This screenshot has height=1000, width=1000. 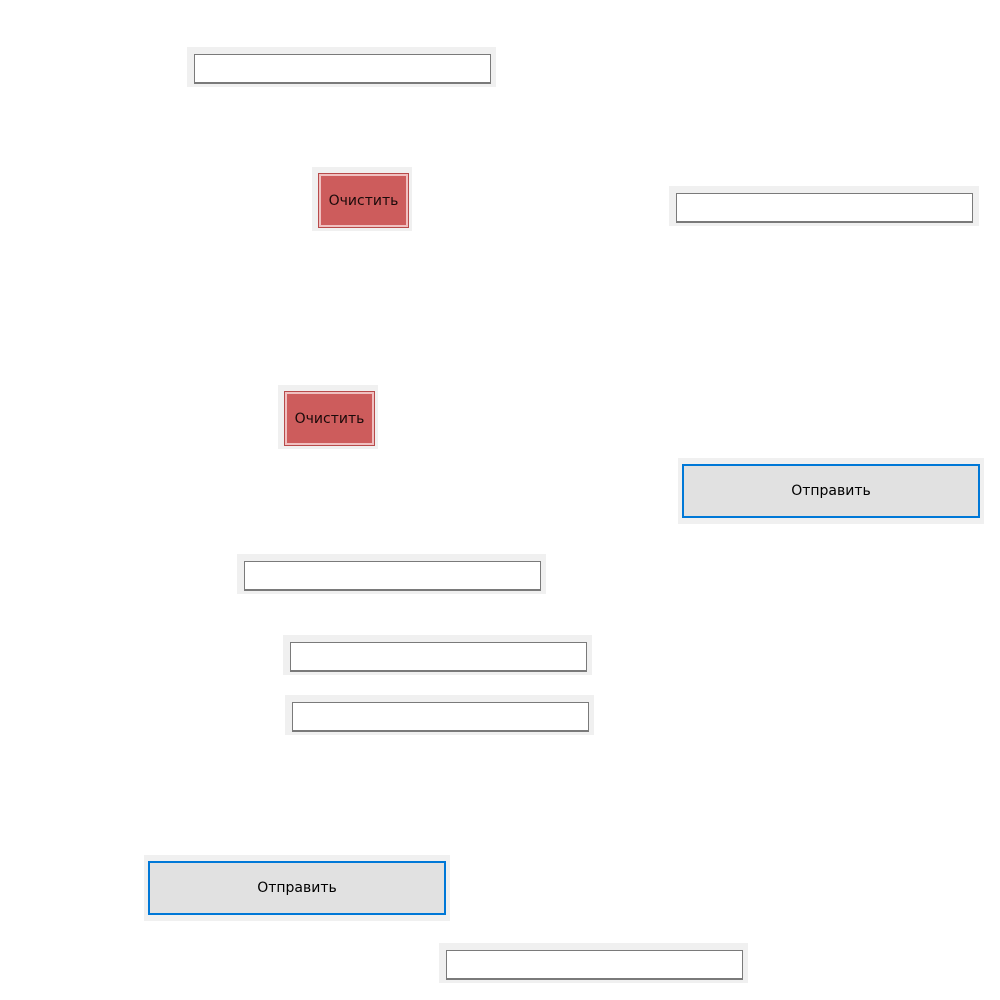 I want to click on clear-button-2-container: Очистить, so click(x=328, y=417).